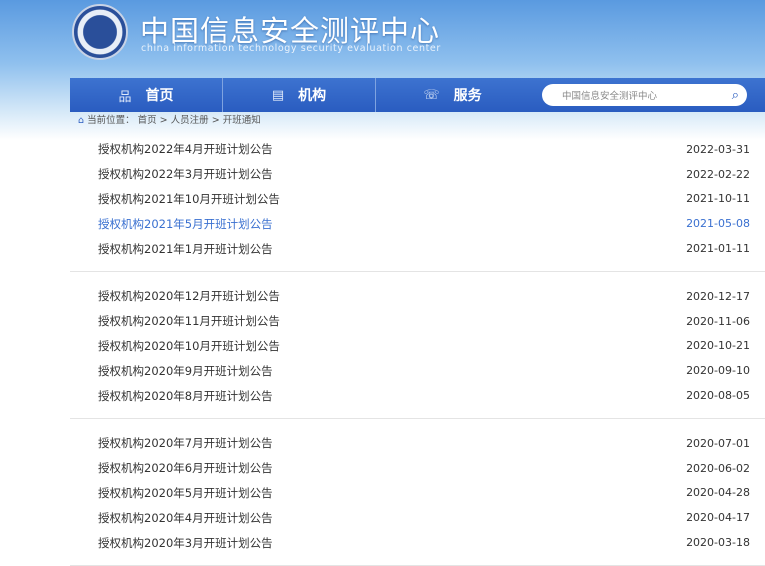  Describe the element at coordinates (417, 517) in the screenshot. I see `list-item: 授权机构2020年4月开班计划公告 2020-04-17` at that location.